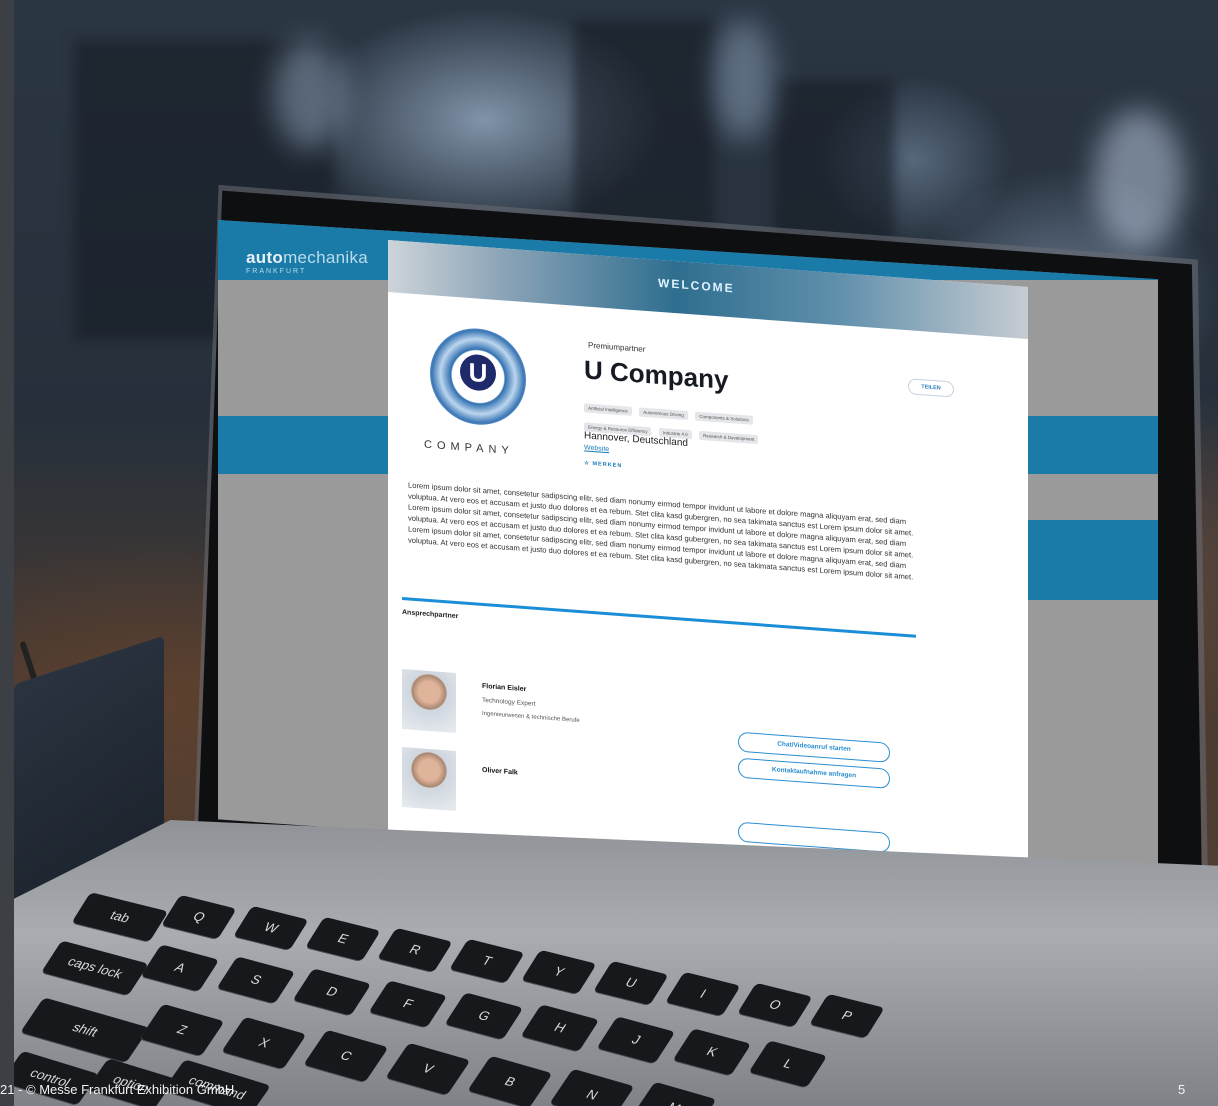 This screenshot has height=1106, width=1218. Describe the element at coordinates (271, 928) in the screenshot. I see `keyboard-key: W` at that location.